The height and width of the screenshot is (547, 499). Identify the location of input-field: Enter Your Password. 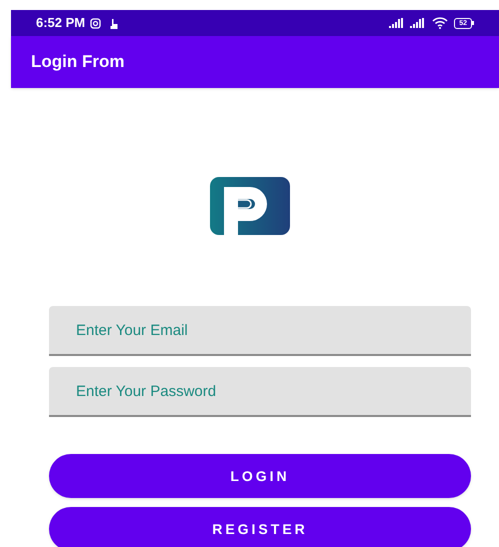
(260, 392).